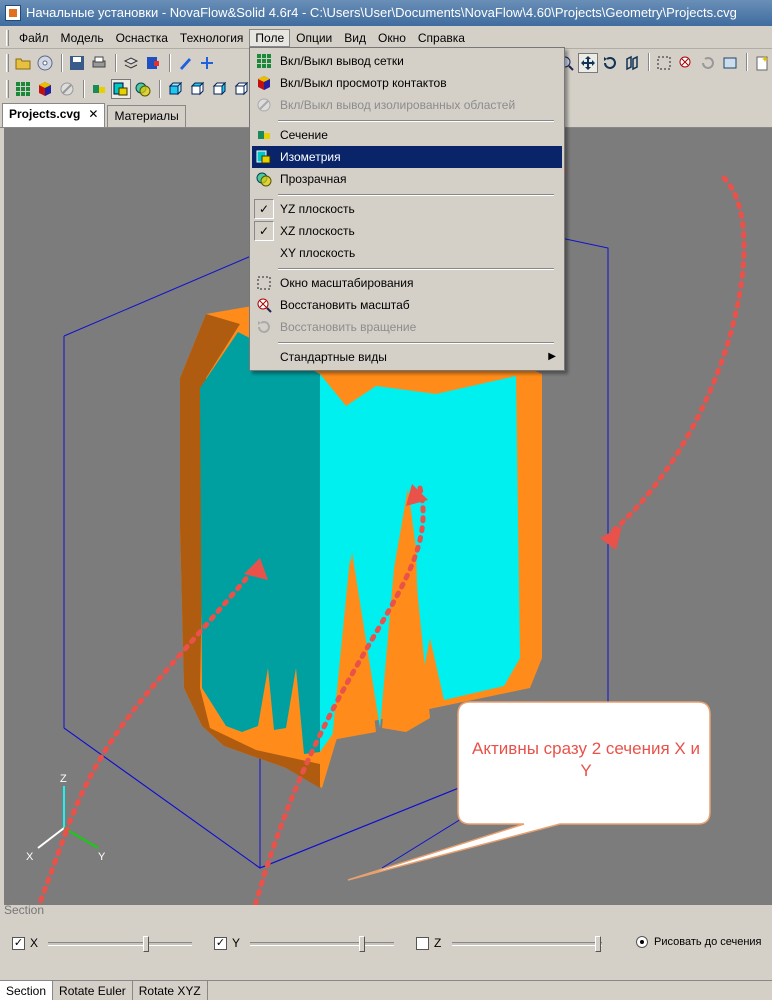 This screenshot has width=772, height=1000. I want to click on section-y-label: Y, so click(236, 943).